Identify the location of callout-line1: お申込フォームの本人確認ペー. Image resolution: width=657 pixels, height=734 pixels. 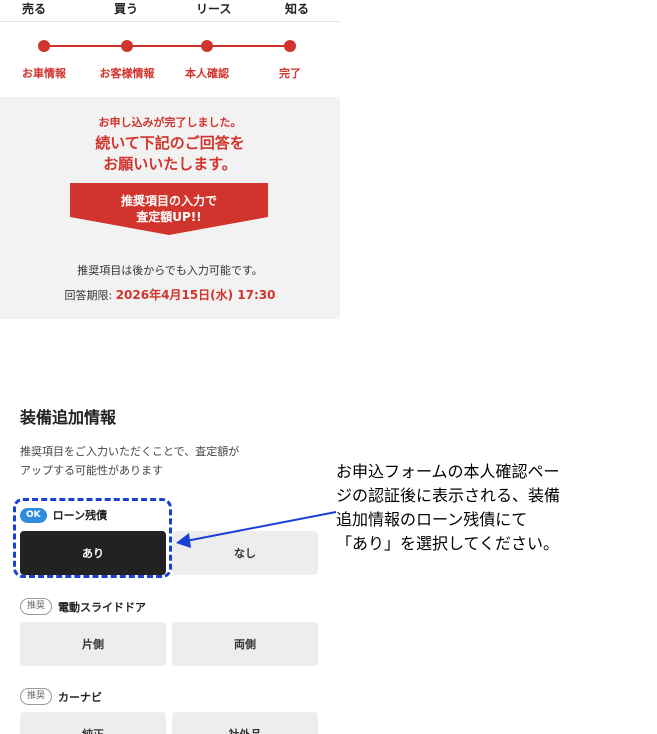
(448, 471).